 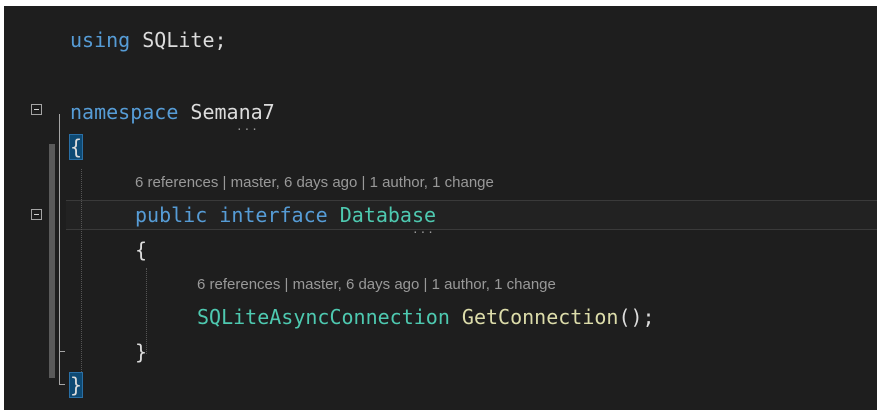 I want to click on code-line-interface: public interface Database, so click(x=506, y=215).